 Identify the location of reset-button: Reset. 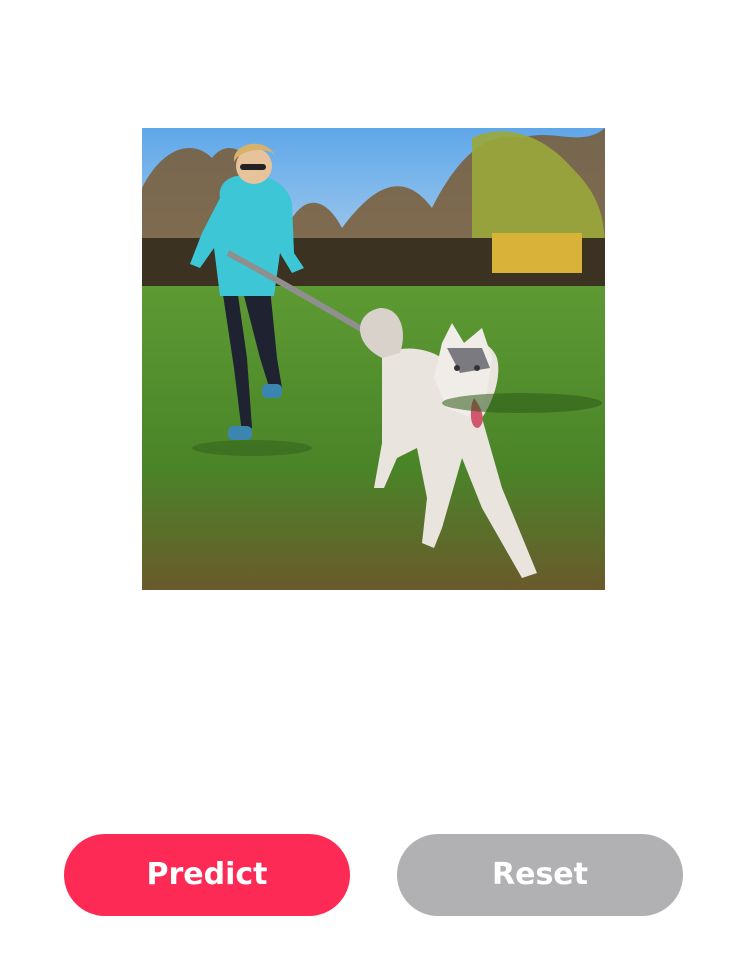
(540, 875).